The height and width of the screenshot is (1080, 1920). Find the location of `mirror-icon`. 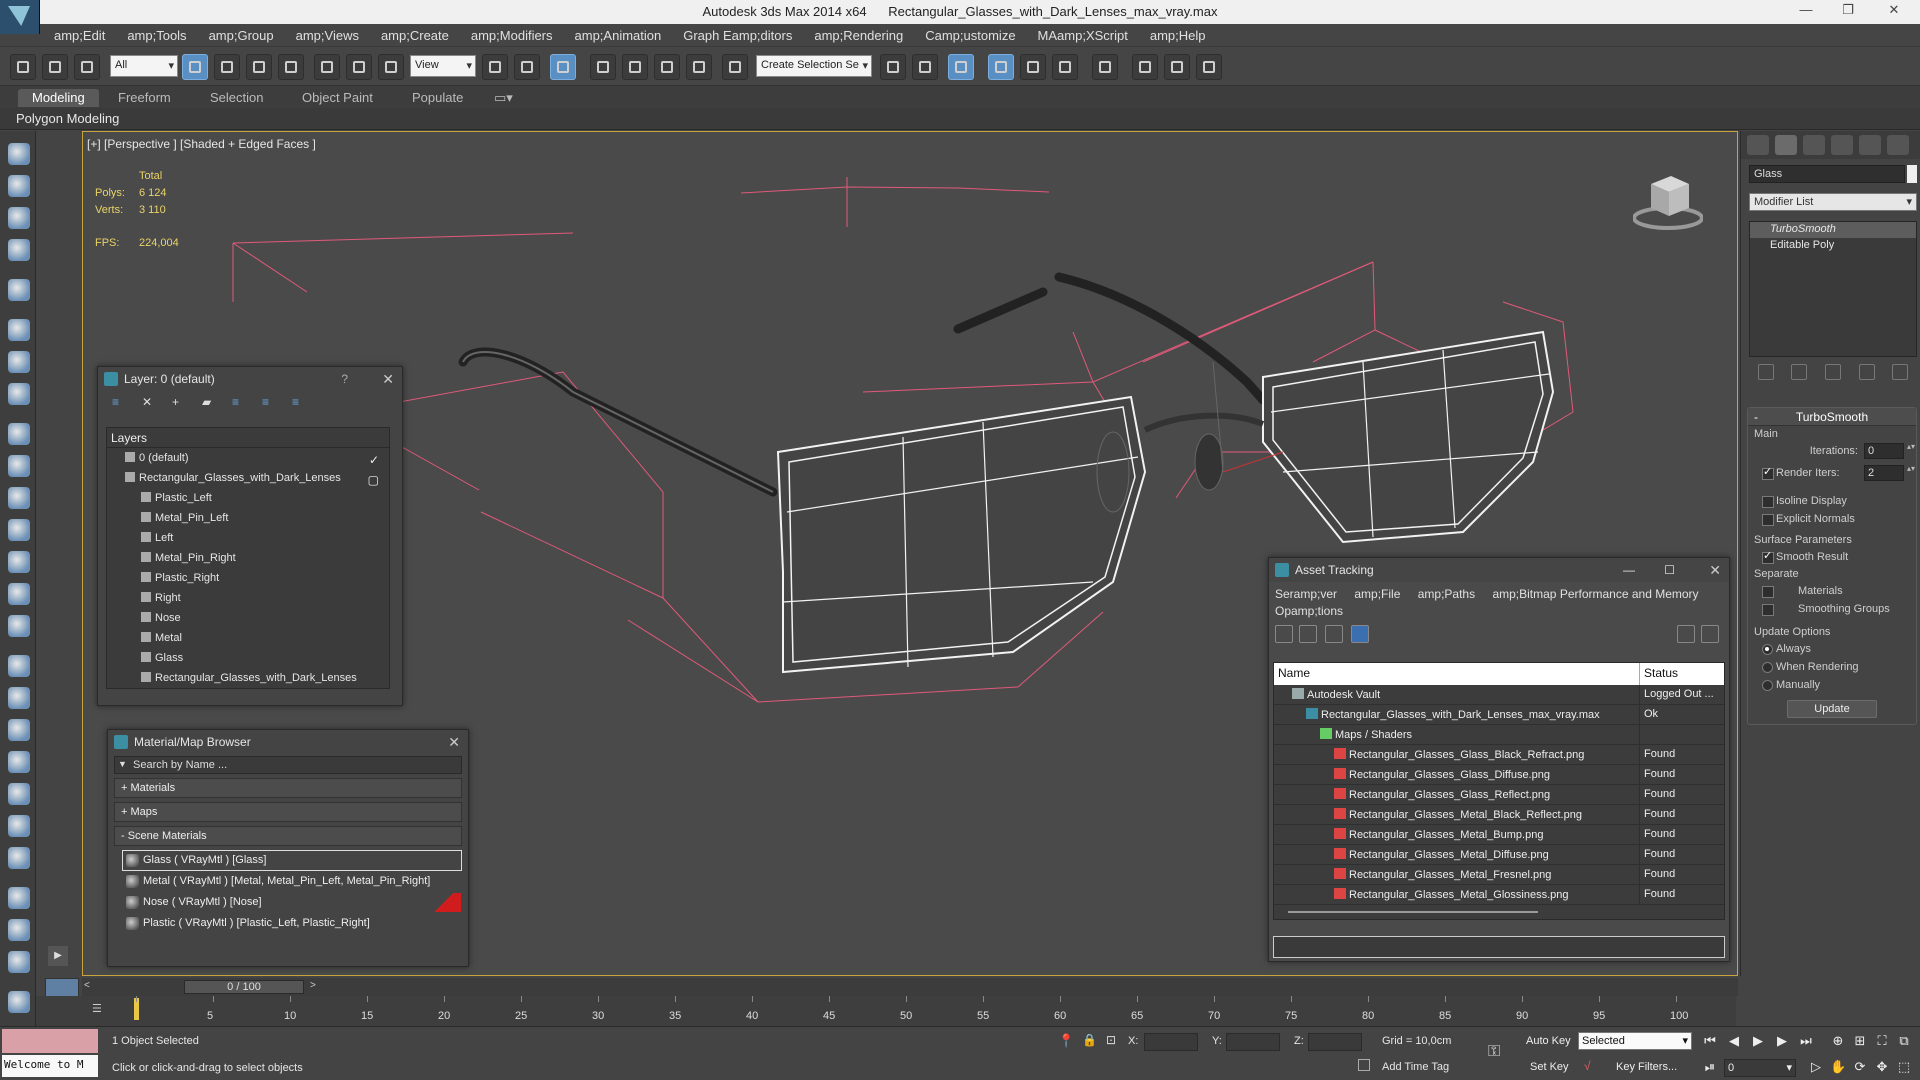

mirror-icon is located at coordinates (893, 67).